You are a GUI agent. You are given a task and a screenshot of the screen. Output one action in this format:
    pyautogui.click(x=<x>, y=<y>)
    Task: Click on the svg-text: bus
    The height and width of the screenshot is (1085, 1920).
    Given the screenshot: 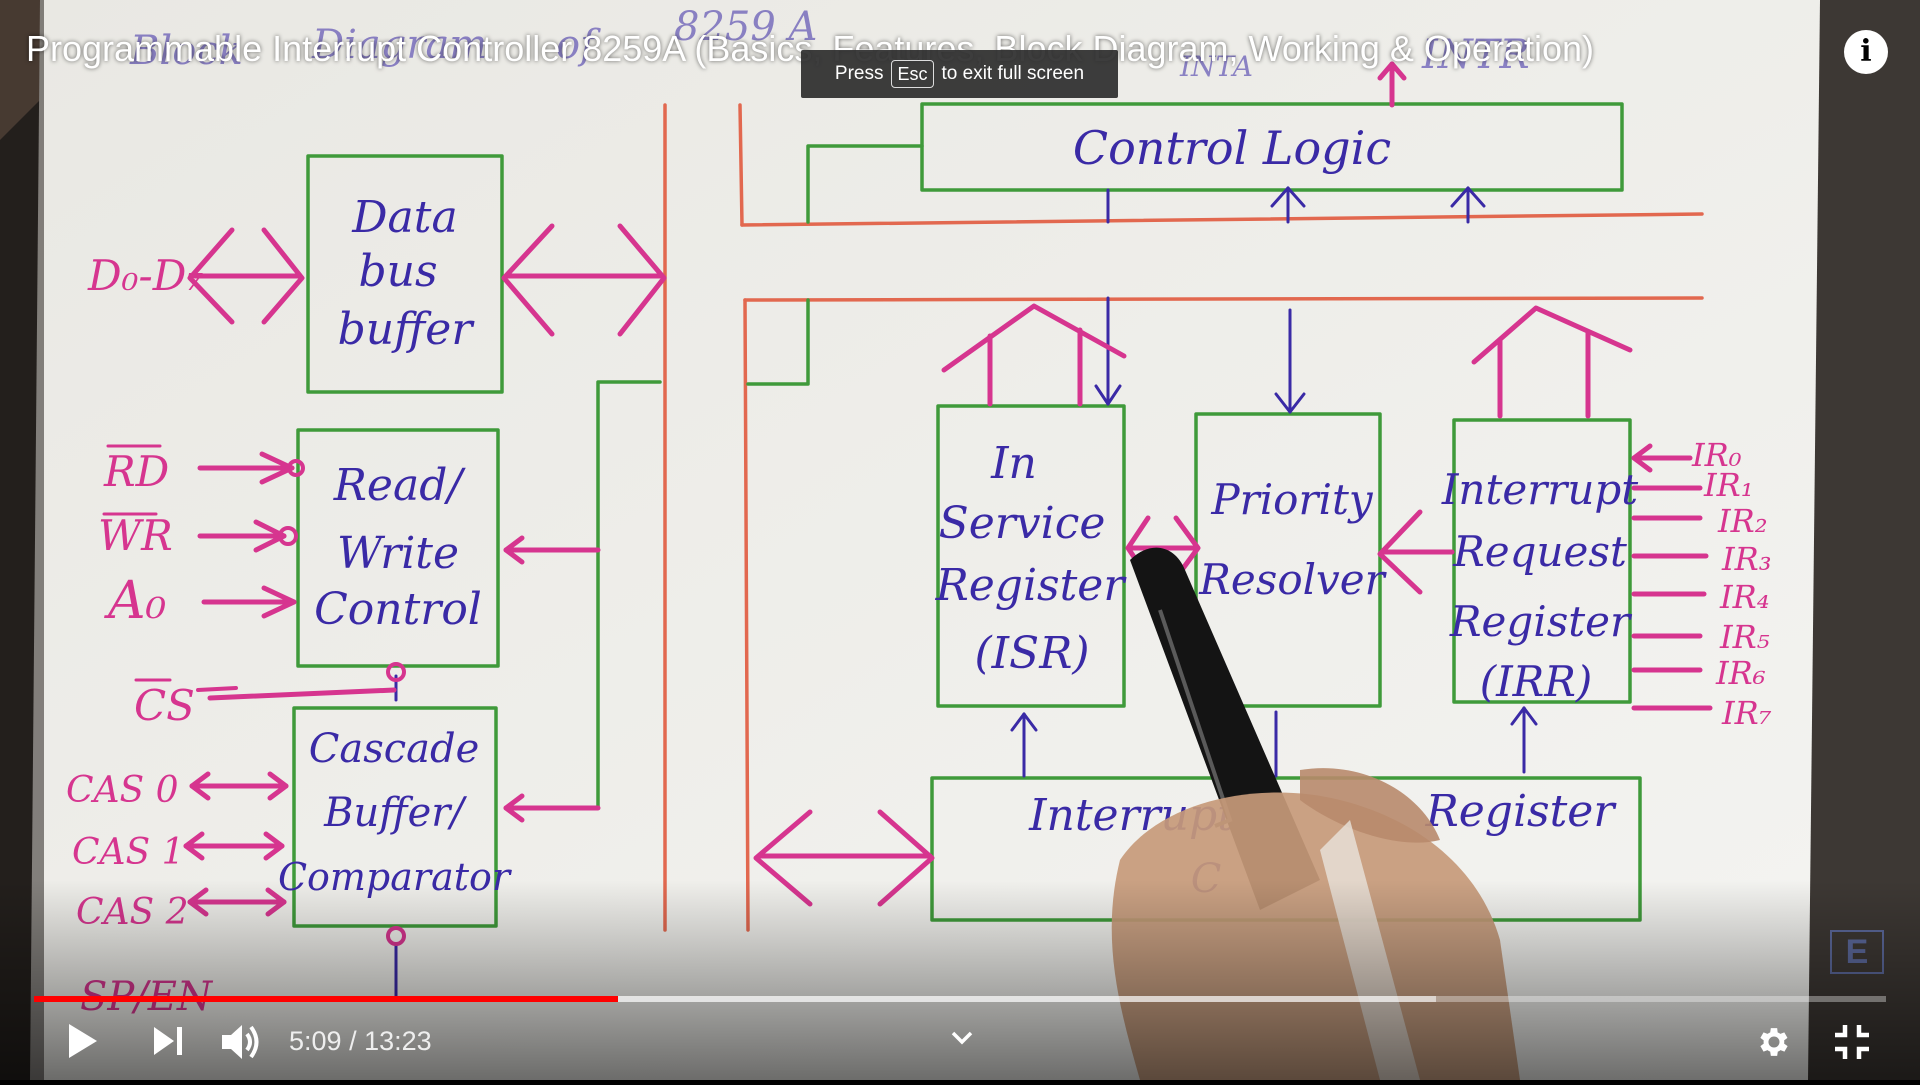 What is the action you would take?
    pyautogui.click(x=397, y=271)
    